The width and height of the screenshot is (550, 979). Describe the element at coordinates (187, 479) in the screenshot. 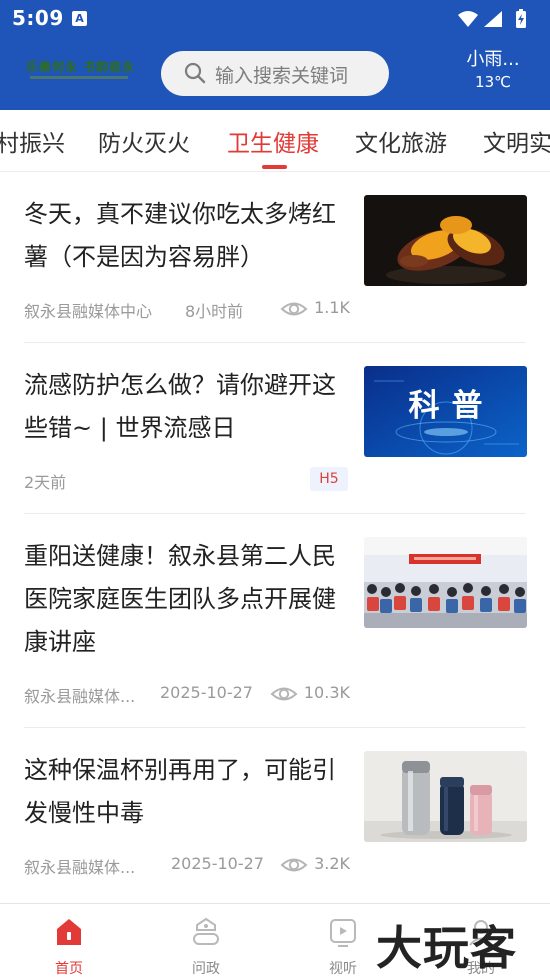

I see `article-meta: 2天前 H5` at that location.